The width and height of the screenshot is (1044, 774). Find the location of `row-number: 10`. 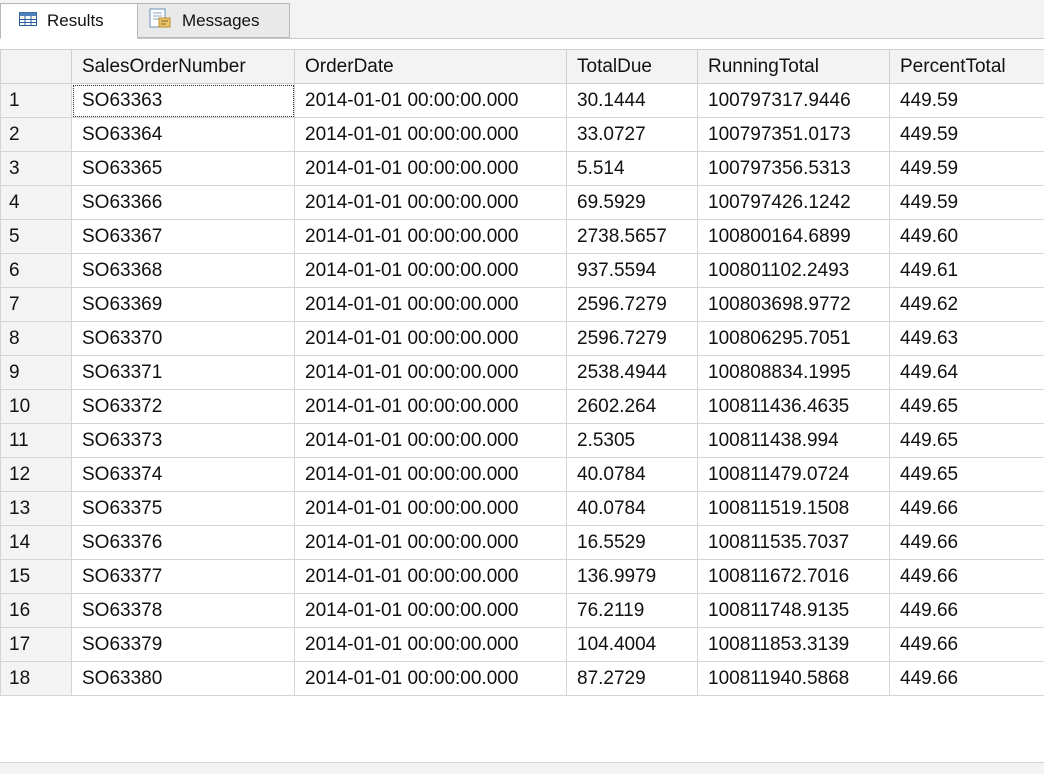

row-number: 10 is located at coordinates (36, 407).